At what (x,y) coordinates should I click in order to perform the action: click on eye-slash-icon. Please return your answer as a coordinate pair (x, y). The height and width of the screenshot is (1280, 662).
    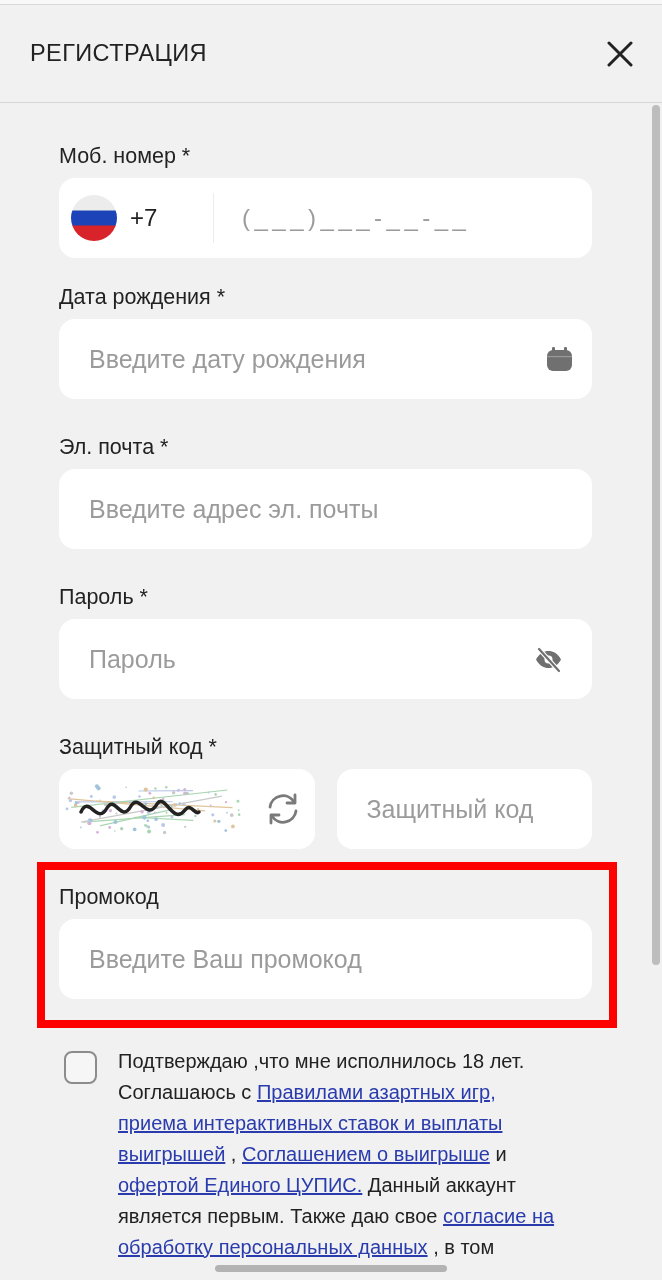
    Looking at the image, I should click on (548, 659).